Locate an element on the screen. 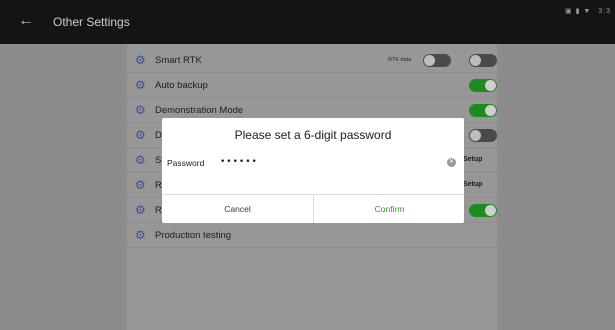  demonstration-mode-toggle is located at coordinates (483, 110).